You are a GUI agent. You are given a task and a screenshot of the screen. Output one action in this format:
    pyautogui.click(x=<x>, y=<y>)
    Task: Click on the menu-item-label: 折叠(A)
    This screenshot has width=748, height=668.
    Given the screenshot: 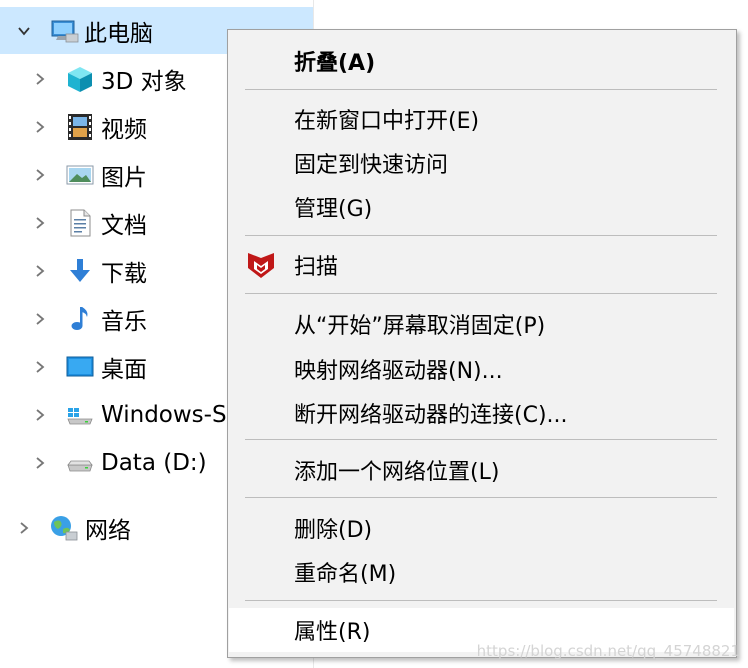 What is the action you would take?
    pyautogui.click(x=335, y=63)
    